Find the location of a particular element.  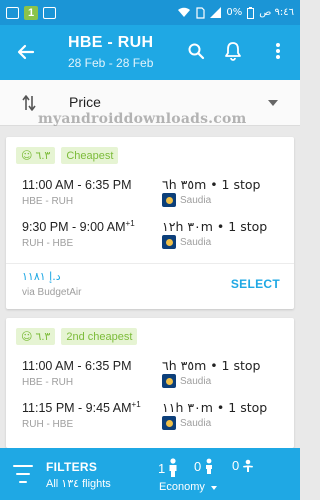

leg-duration: ١١h ٣٠m • 1 stop is located at coordinates (215, 407).